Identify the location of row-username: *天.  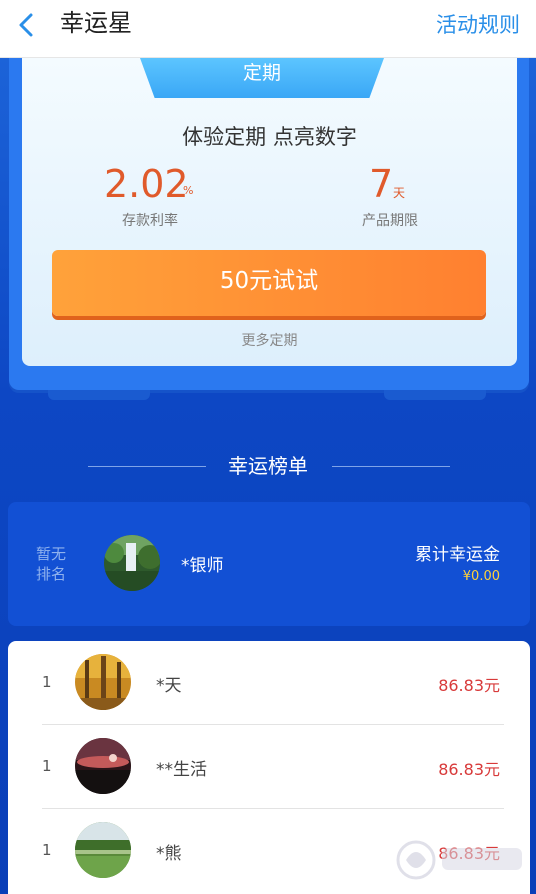
(169, 686).